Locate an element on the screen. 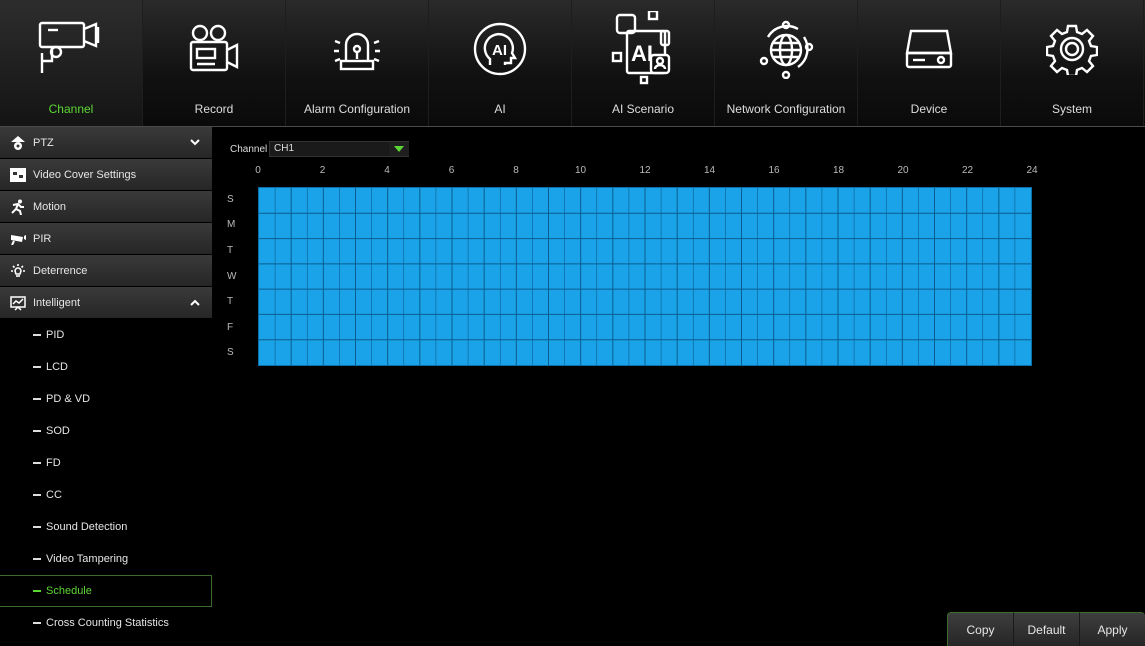  day-label: F is located at coordinates (230, 327).